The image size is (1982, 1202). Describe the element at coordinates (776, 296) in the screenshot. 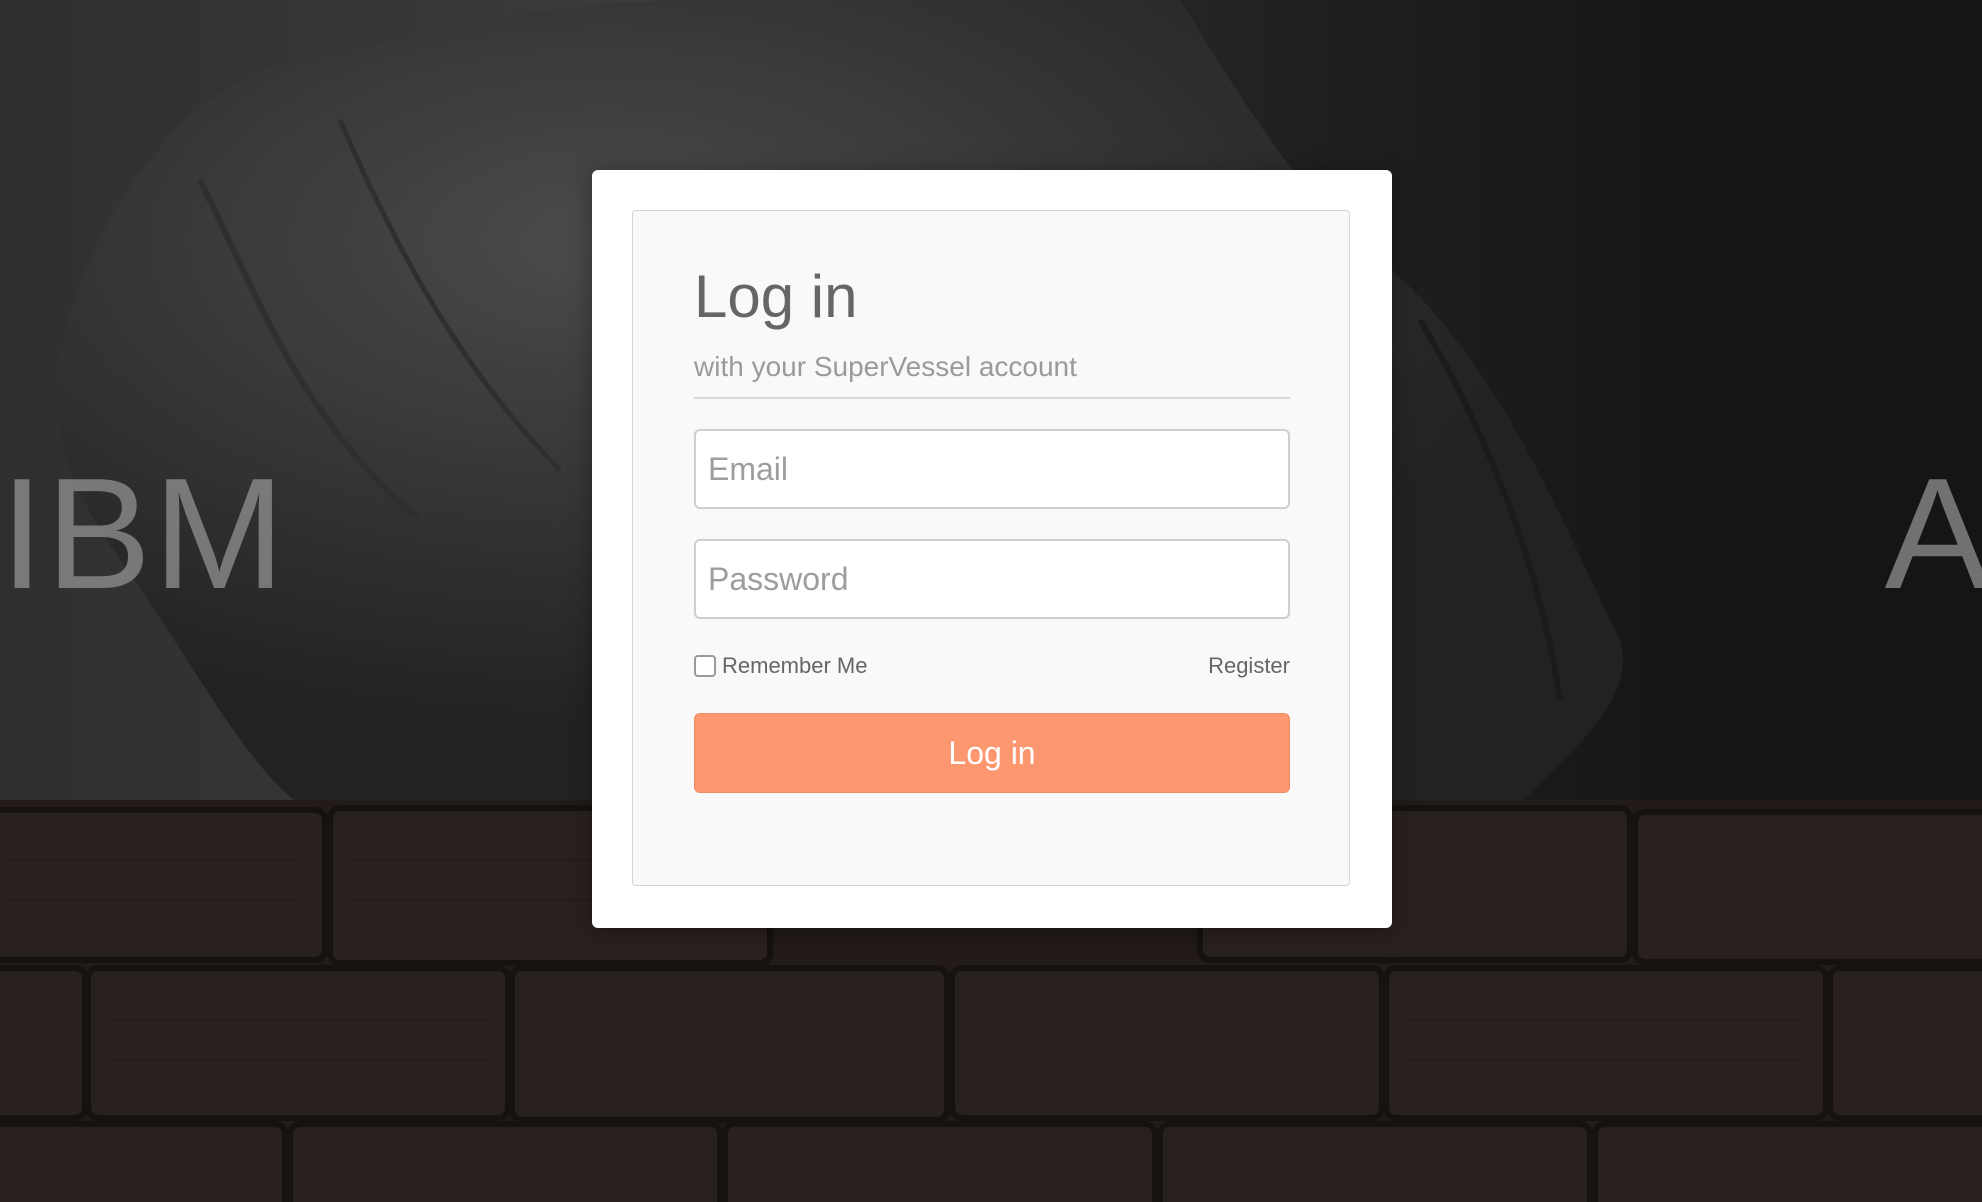

I see `login-title: Log in` at that location.